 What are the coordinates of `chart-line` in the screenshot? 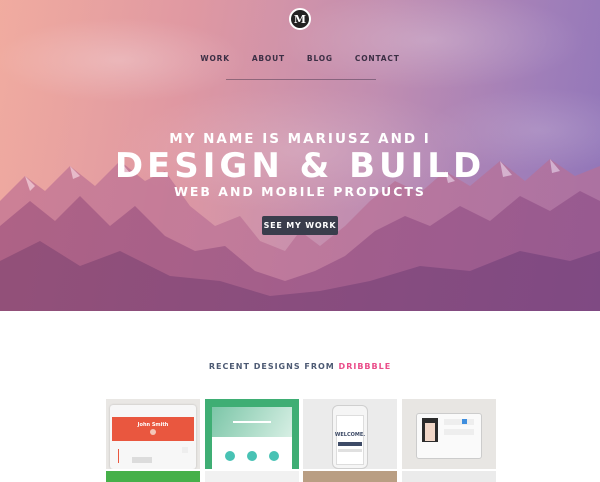 It's located at (118, 456).